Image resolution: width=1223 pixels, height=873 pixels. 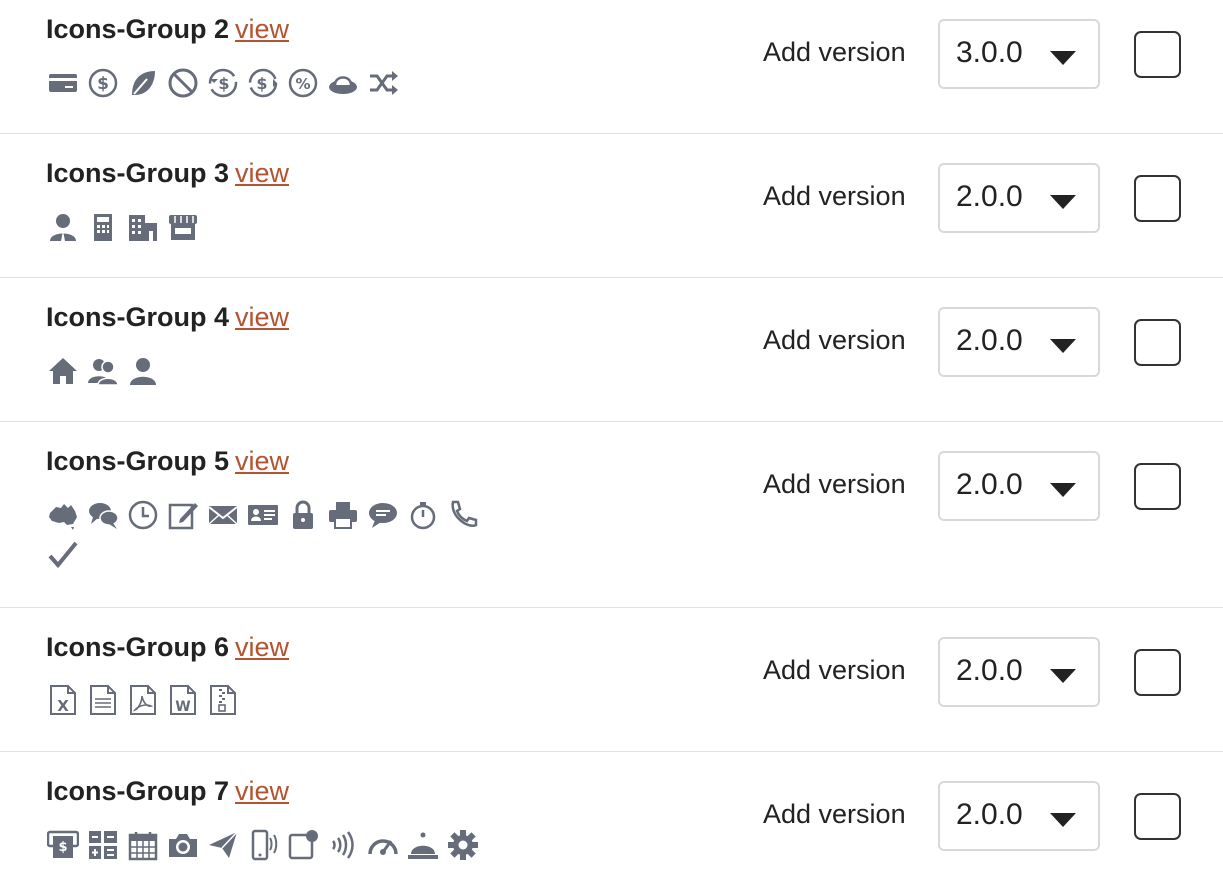 I want to click on group-title-text: Icons-Group 5, so click(x=138, y=461).